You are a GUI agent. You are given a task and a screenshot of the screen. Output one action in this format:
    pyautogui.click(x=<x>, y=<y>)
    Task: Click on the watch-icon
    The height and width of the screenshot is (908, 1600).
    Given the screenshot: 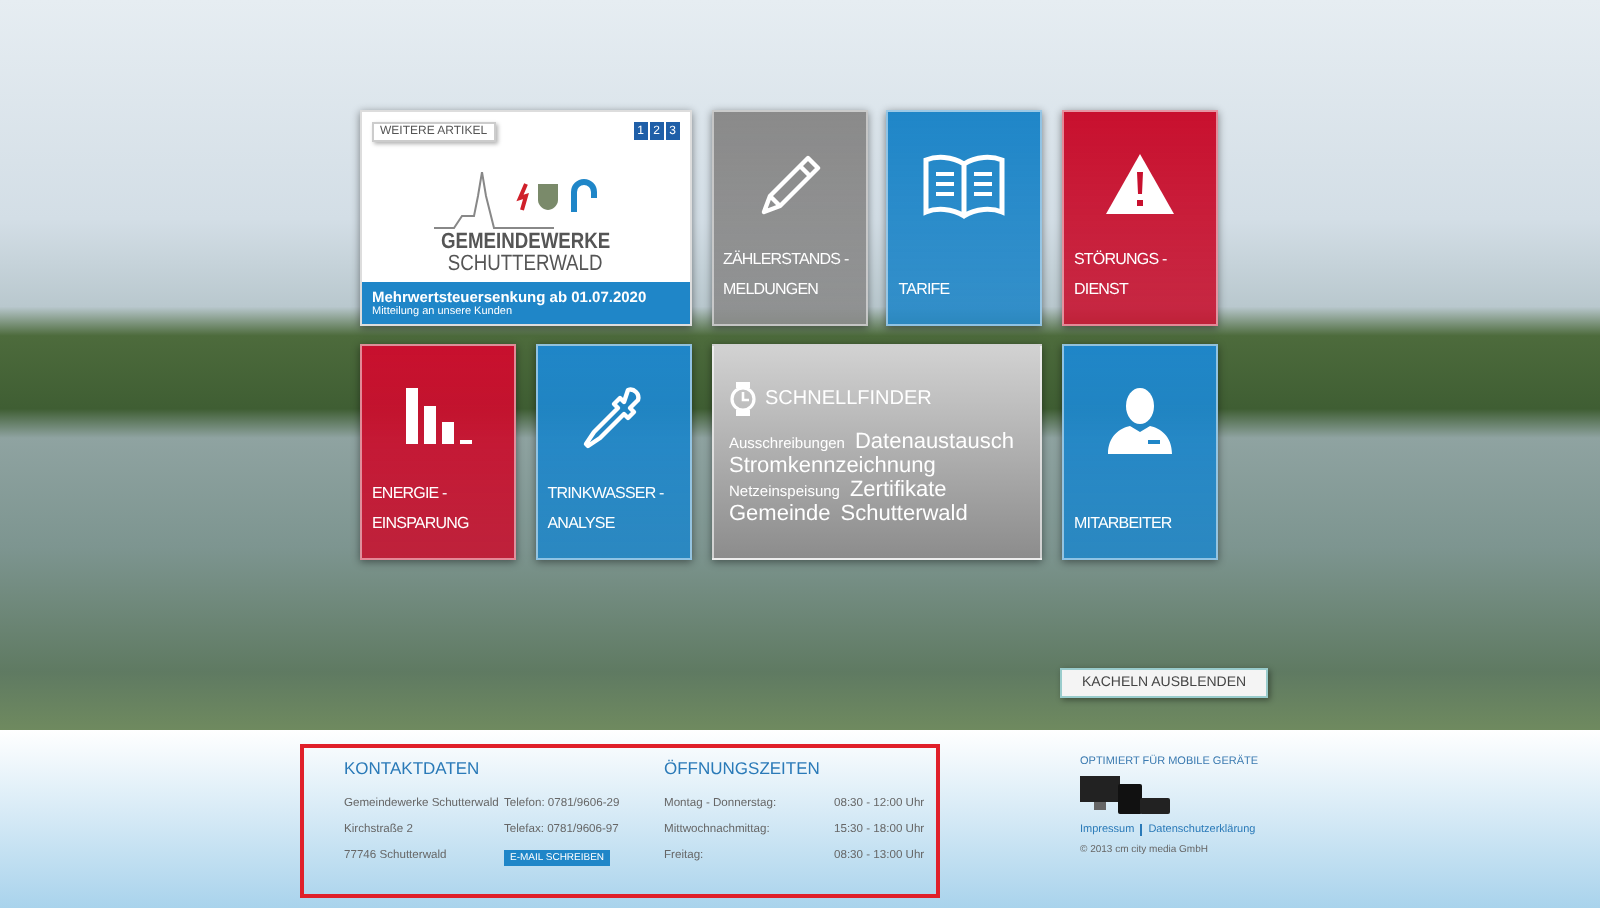 What is the action you would take?
    pyautogui.click(x=742, y=399)
    